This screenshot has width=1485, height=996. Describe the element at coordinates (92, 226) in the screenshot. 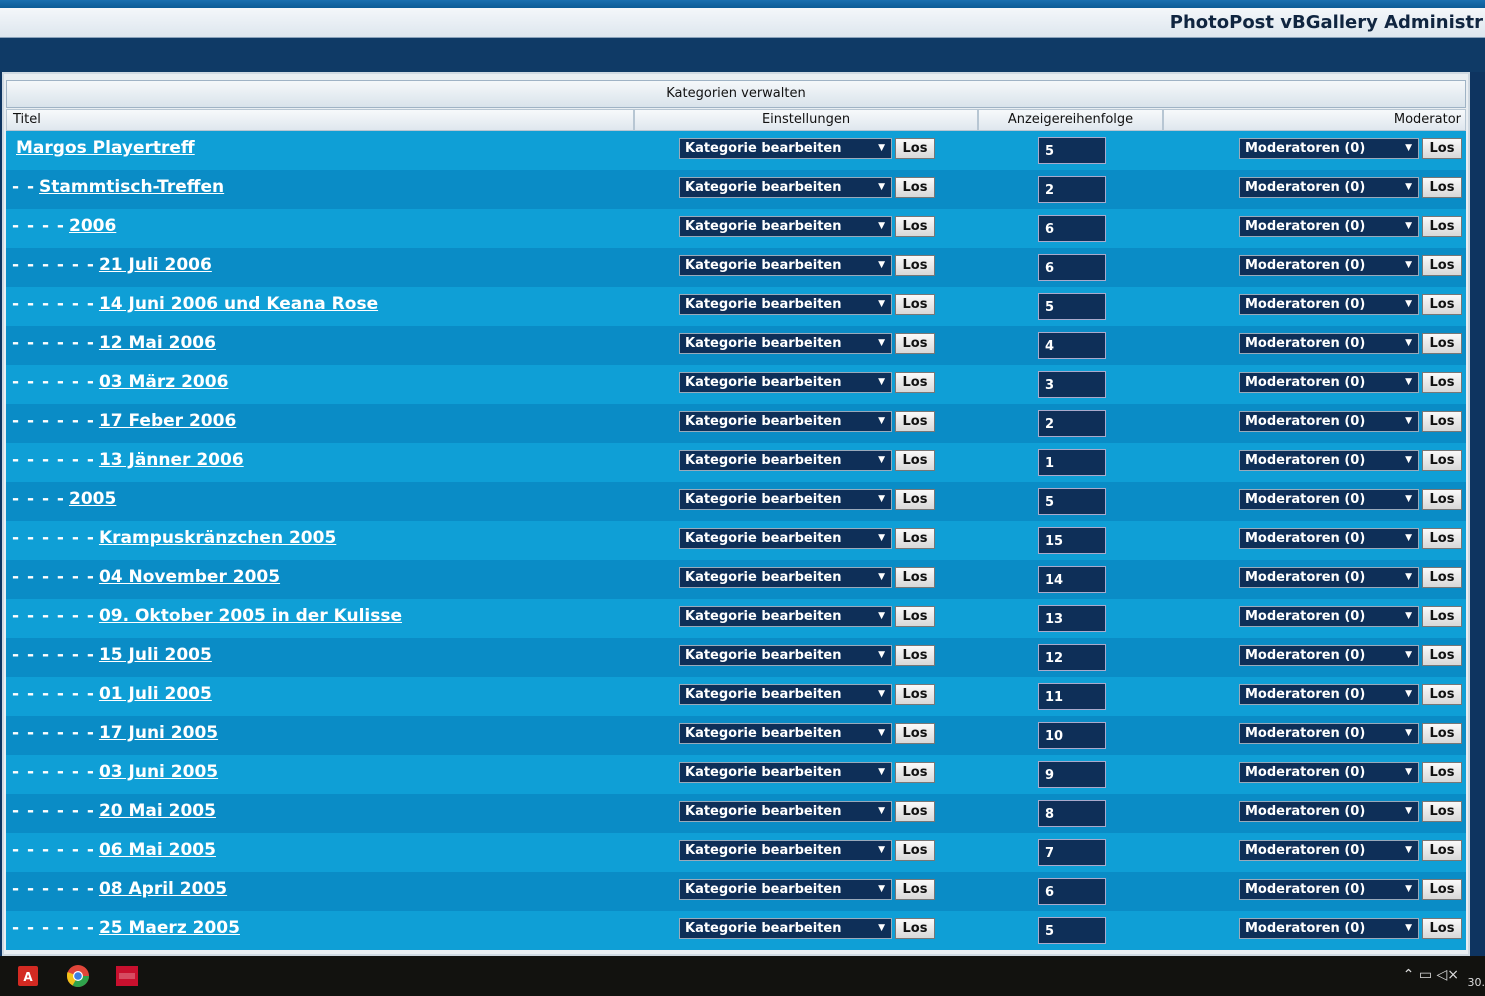

I see `category-link: 2006` at that location.